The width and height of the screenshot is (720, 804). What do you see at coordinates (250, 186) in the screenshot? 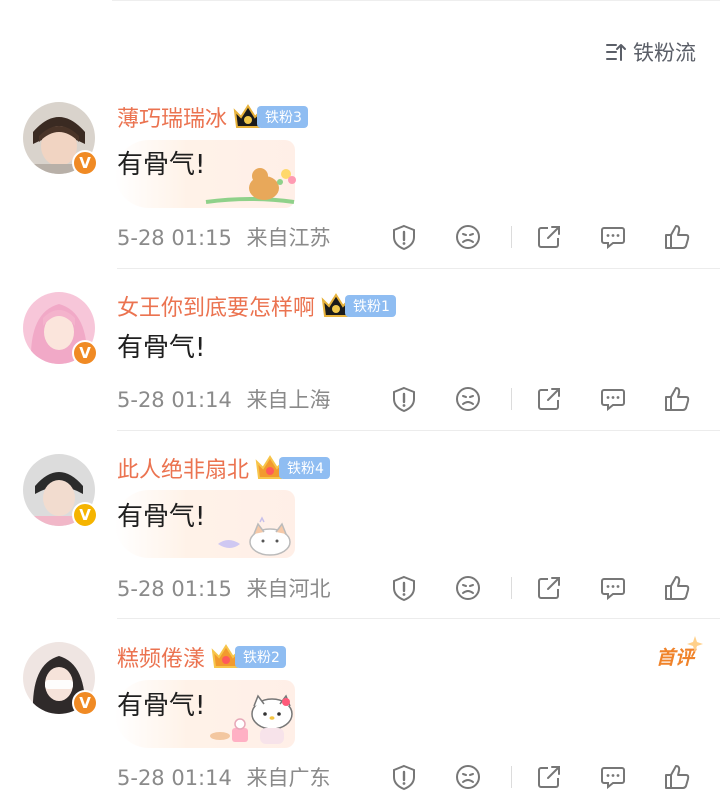
I see `dog-sticker-icon` at bounding box center [250, 186].